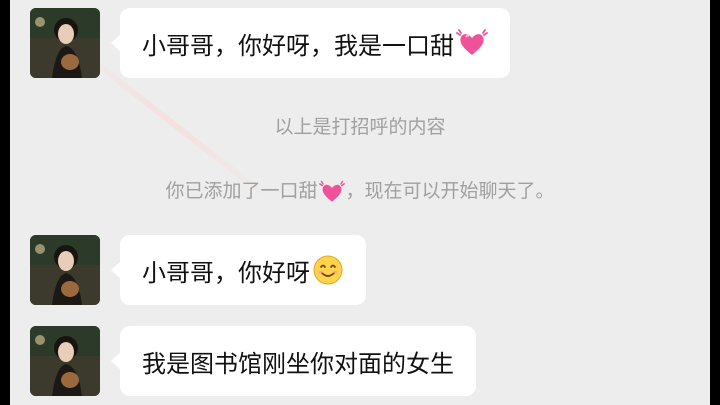  What do you see at coordinates (360, 127) in the screenshot?
I see `system-note-greeting: 以上是打招呼的内容` at bounding box center [360, 127].